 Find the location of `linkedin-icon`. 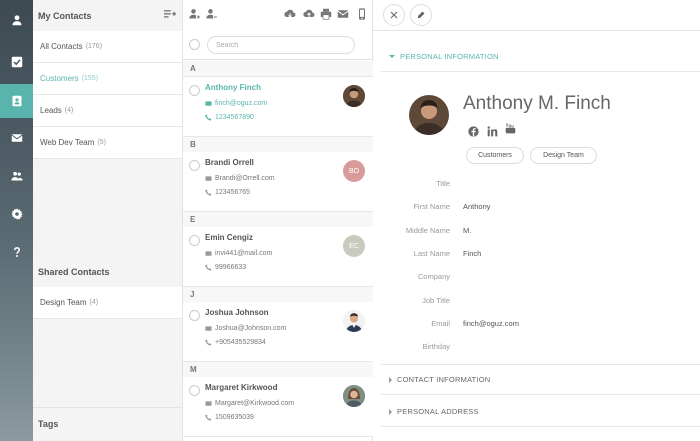

linkedin-icon is located at coordinates (492, 130).